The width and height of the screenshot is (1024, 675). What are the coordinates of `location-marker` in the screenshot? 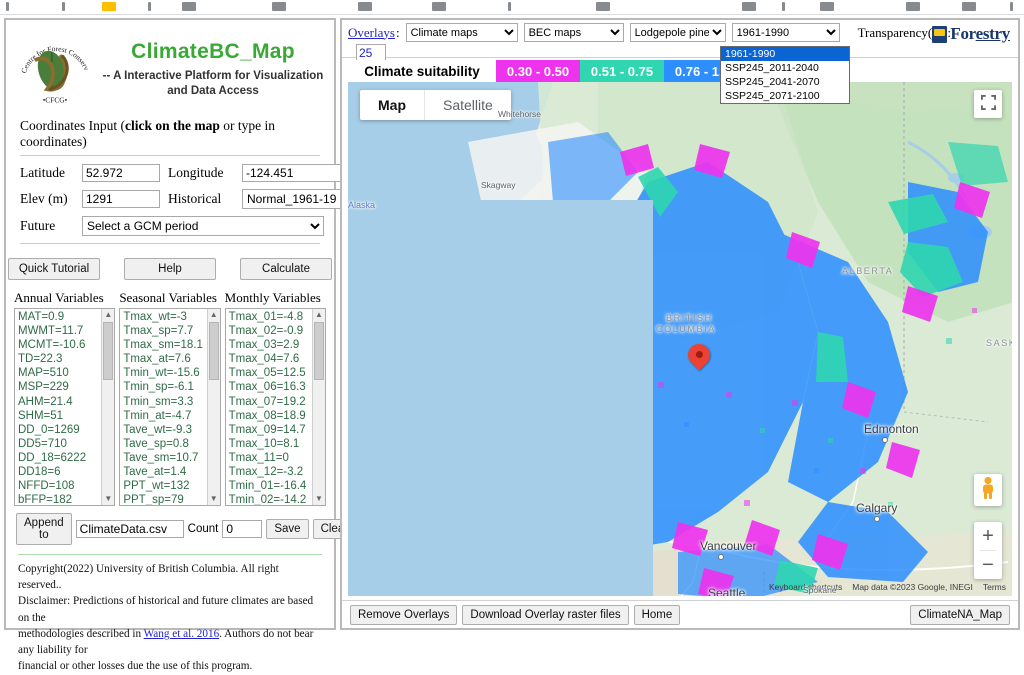 It's located at (699, 356).